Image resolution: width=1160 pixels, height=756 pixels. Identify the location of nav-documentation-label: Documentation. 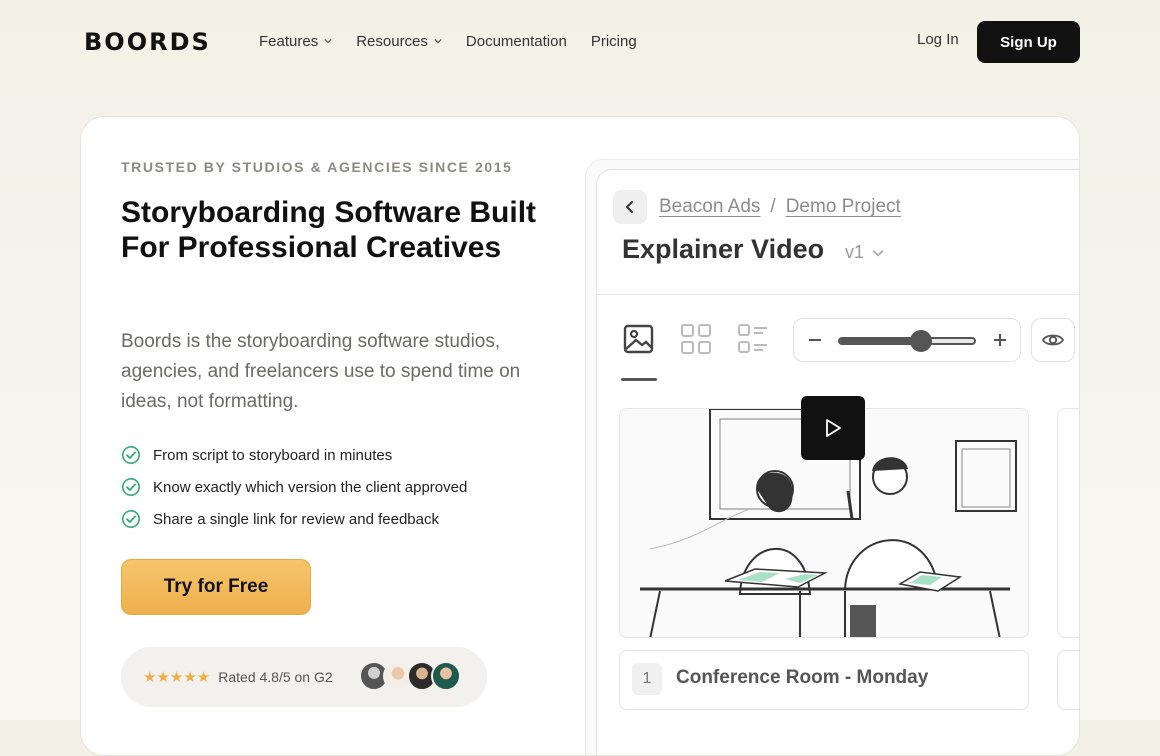
(516, 41).